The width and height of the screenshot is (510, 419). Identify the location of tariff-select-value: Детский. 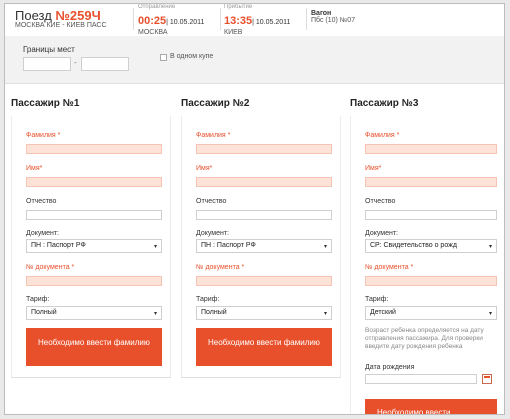
(383, 312).